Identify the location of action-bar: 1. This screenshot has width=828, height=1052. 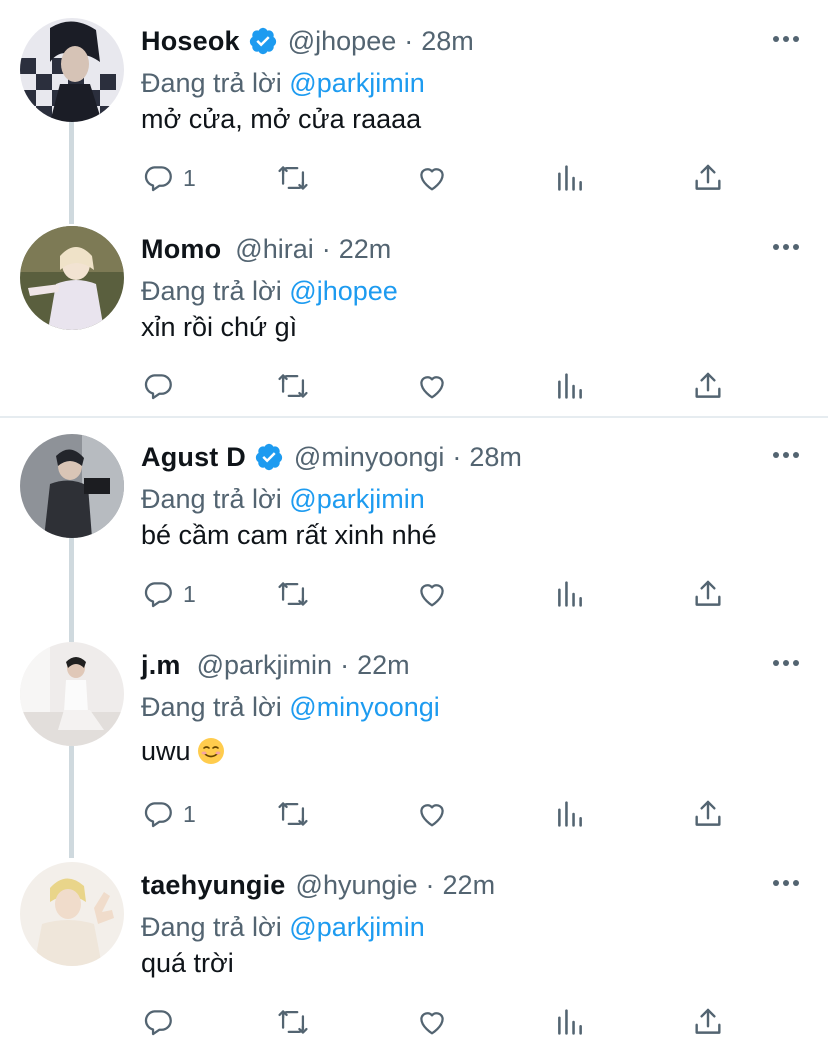
(441, 178).